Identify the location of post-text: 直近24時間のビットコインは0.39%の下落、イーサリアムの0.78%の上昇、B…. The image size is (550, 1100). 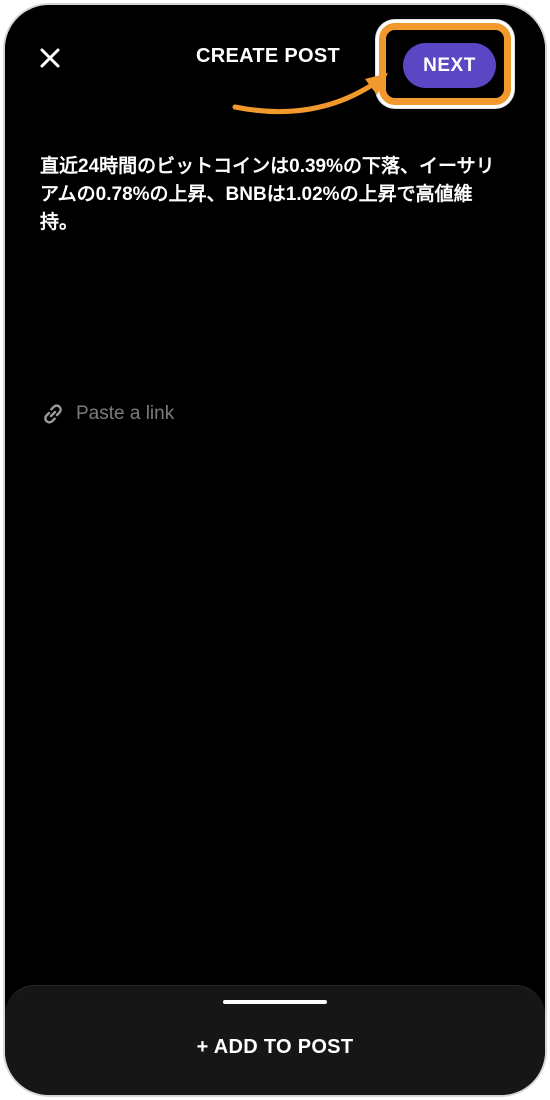
(275, 195).